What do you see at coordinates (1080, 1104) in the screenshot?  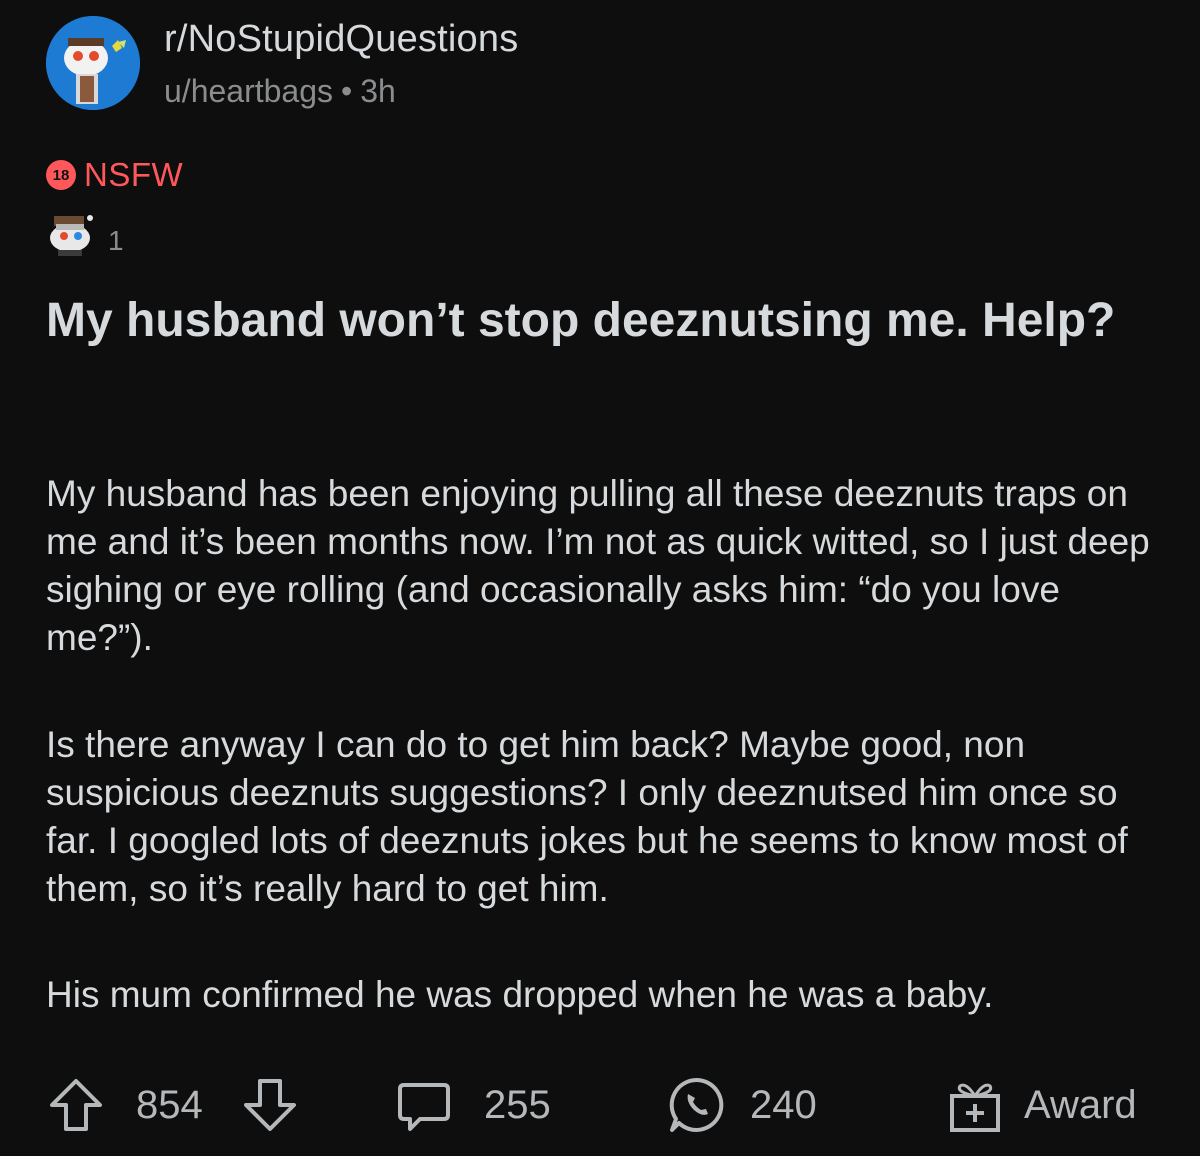 I see `award-label: Award` at bounding box center [1080, 1104].